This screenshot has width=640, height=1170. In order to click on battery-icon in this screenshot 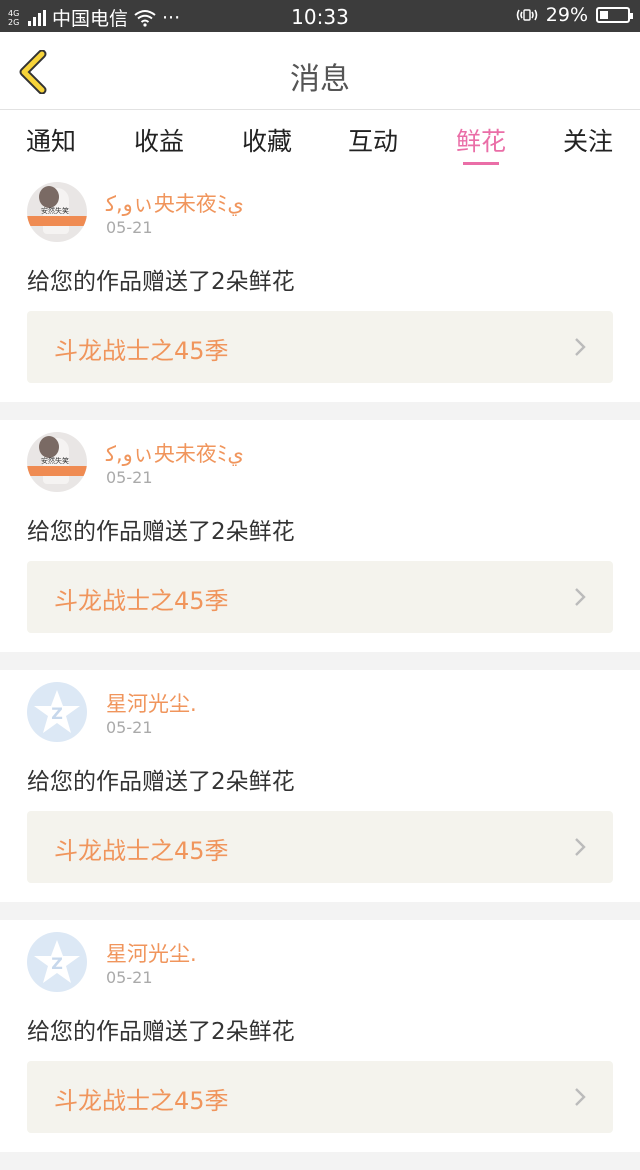, I will do `click(614, 15)`.